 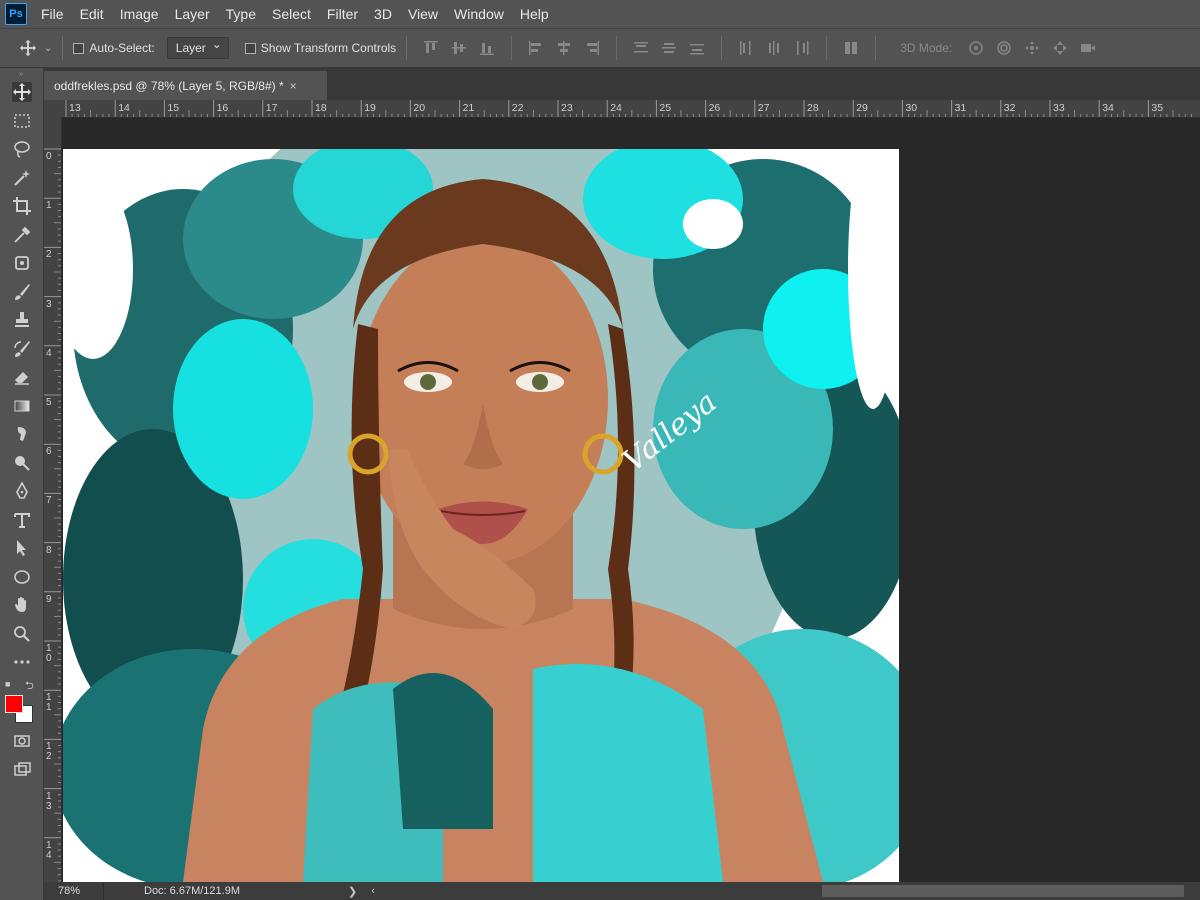 What do you see at coordinates (536, 48) in the screenshot?
I see `align-left-icon` at bounding box center [536, 48].